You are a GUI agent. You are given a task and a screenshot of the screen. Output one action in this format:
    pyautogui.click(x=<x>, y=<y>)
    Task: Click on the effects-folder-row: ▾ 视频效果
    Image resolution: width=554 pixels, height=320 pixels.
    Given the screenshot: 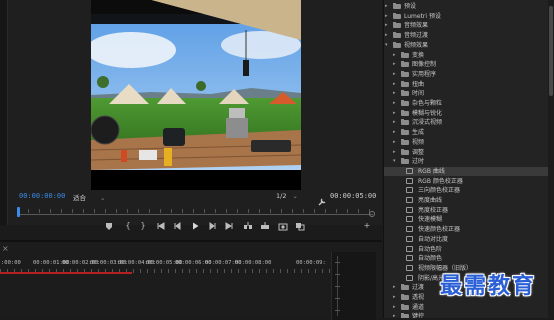 What is the action you would take?
    pyautogui.click(x=466, y=45)
    